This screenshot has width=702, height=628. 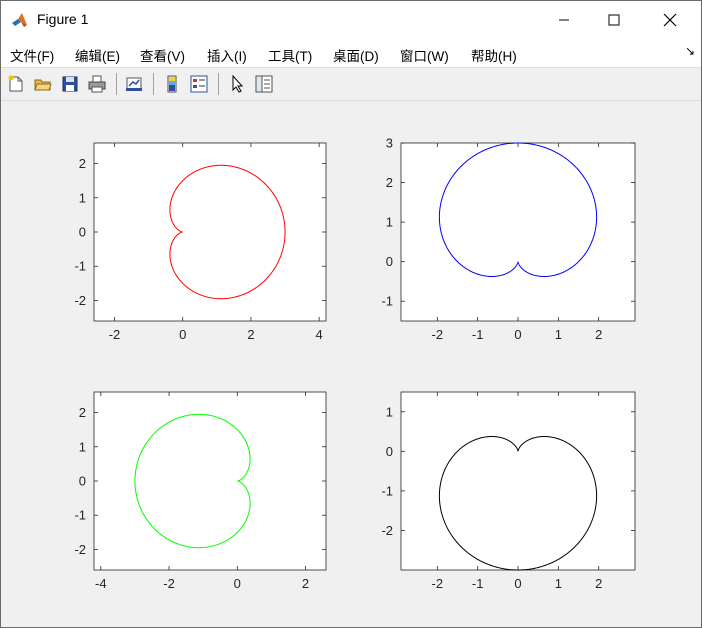 I want to click on edit-plot-arrow-icon, so click(x=237, y=84).